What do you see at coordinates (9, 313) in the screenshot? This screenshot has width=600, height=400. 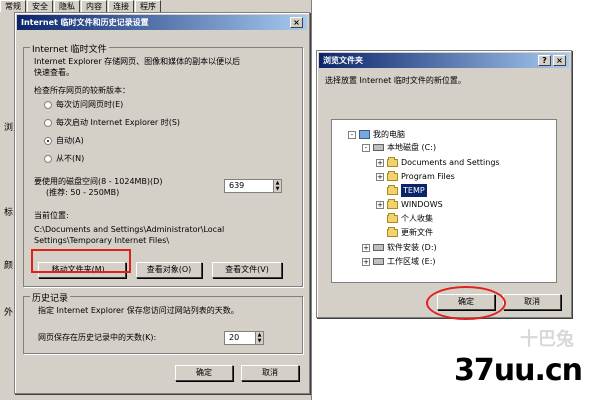 I see `bg-fragment: 外` at bounding box center [9, 313].